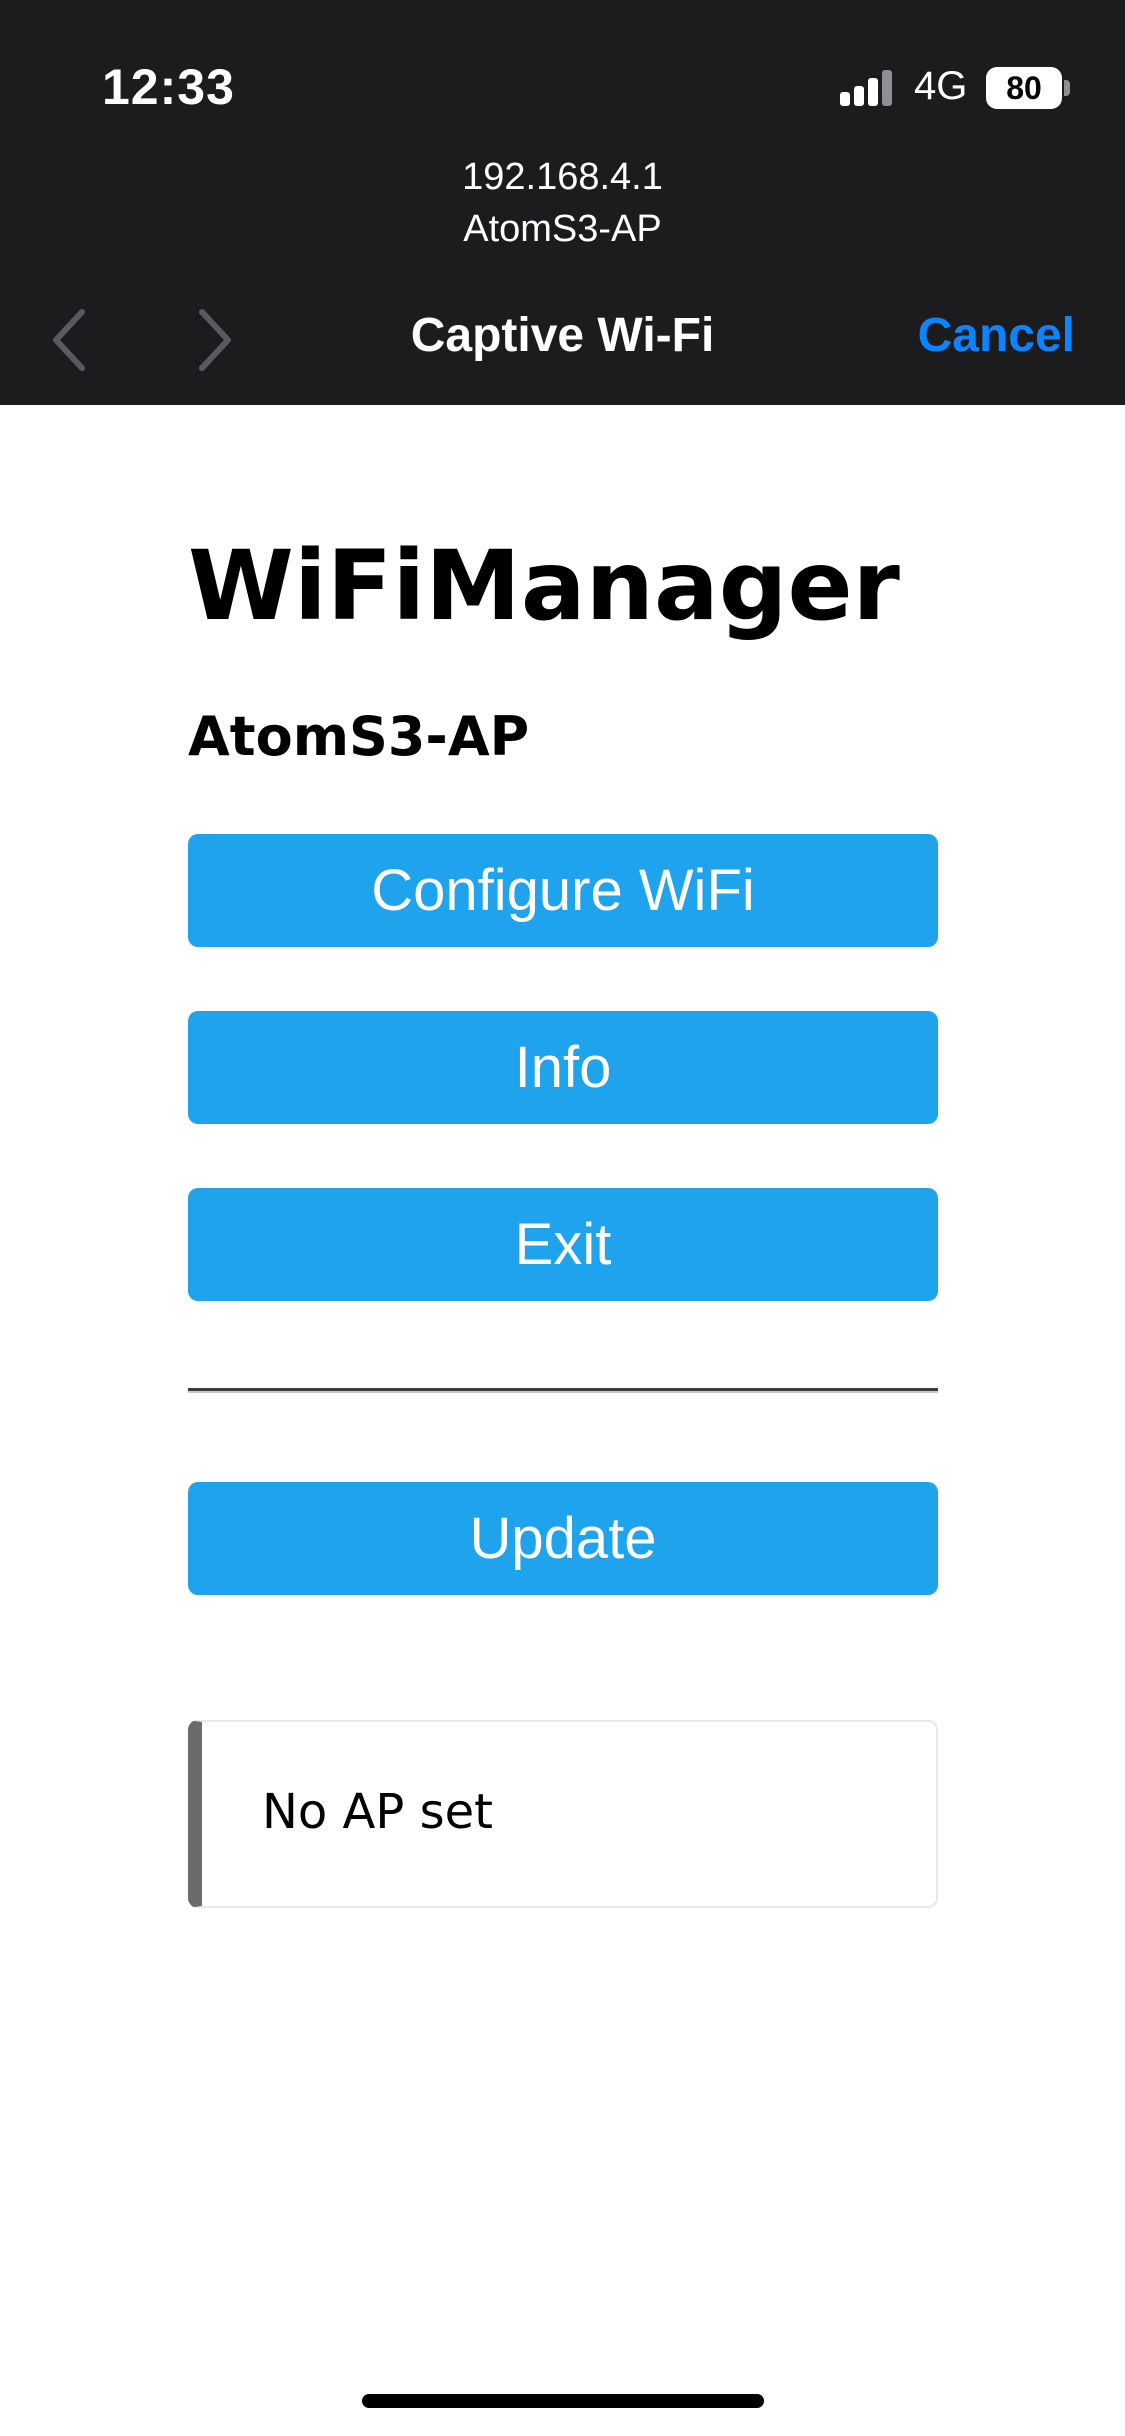 The width and height of the screenshot is (1125, 2436). Describe the element at coordinates (359, 736) in the screenshot. I see `device-name: AtomS3-AP` at that location.